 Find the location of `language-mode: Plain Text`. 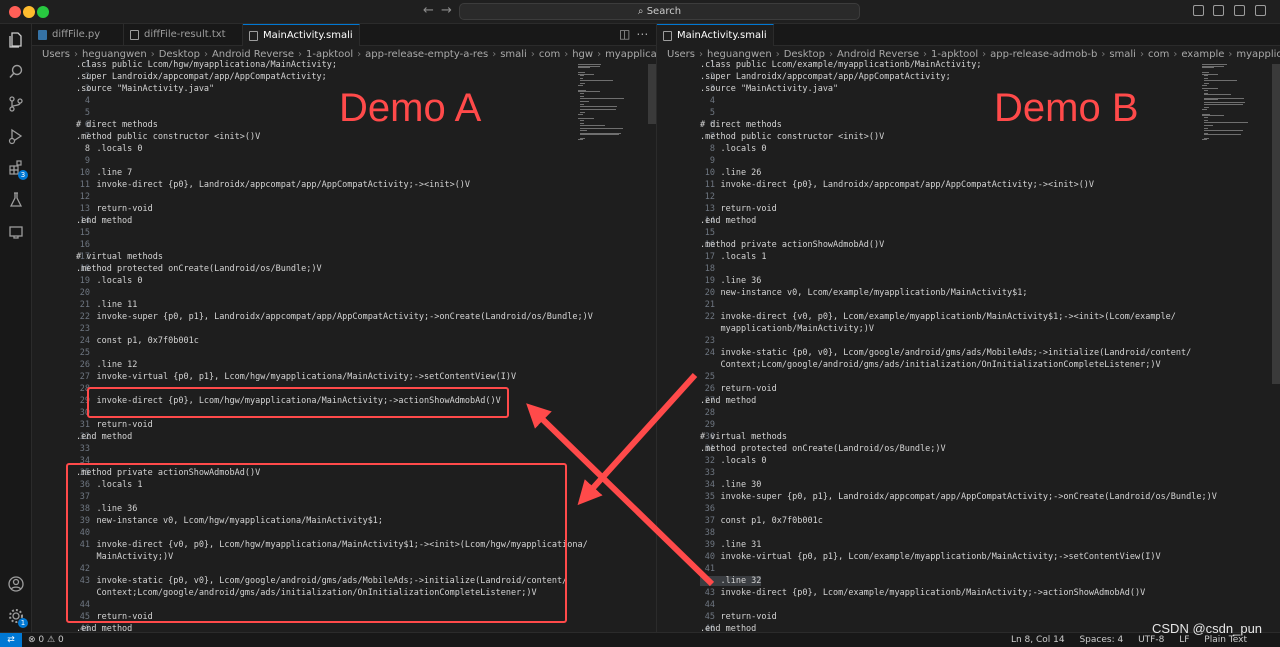

language-mode: Plain Text is located at coordinates (1225, 640).